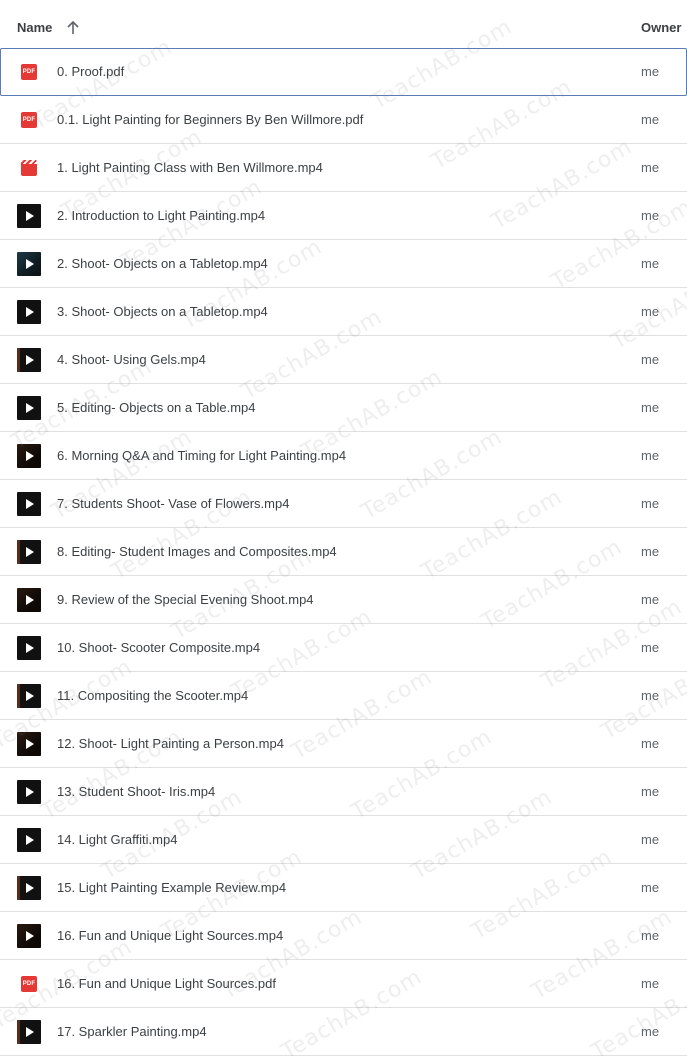  Describe the element at coordinates (343, 216) in the screenshot. I see `file-row: 2. Introduction to Light Painting.mp4 me` at that location.